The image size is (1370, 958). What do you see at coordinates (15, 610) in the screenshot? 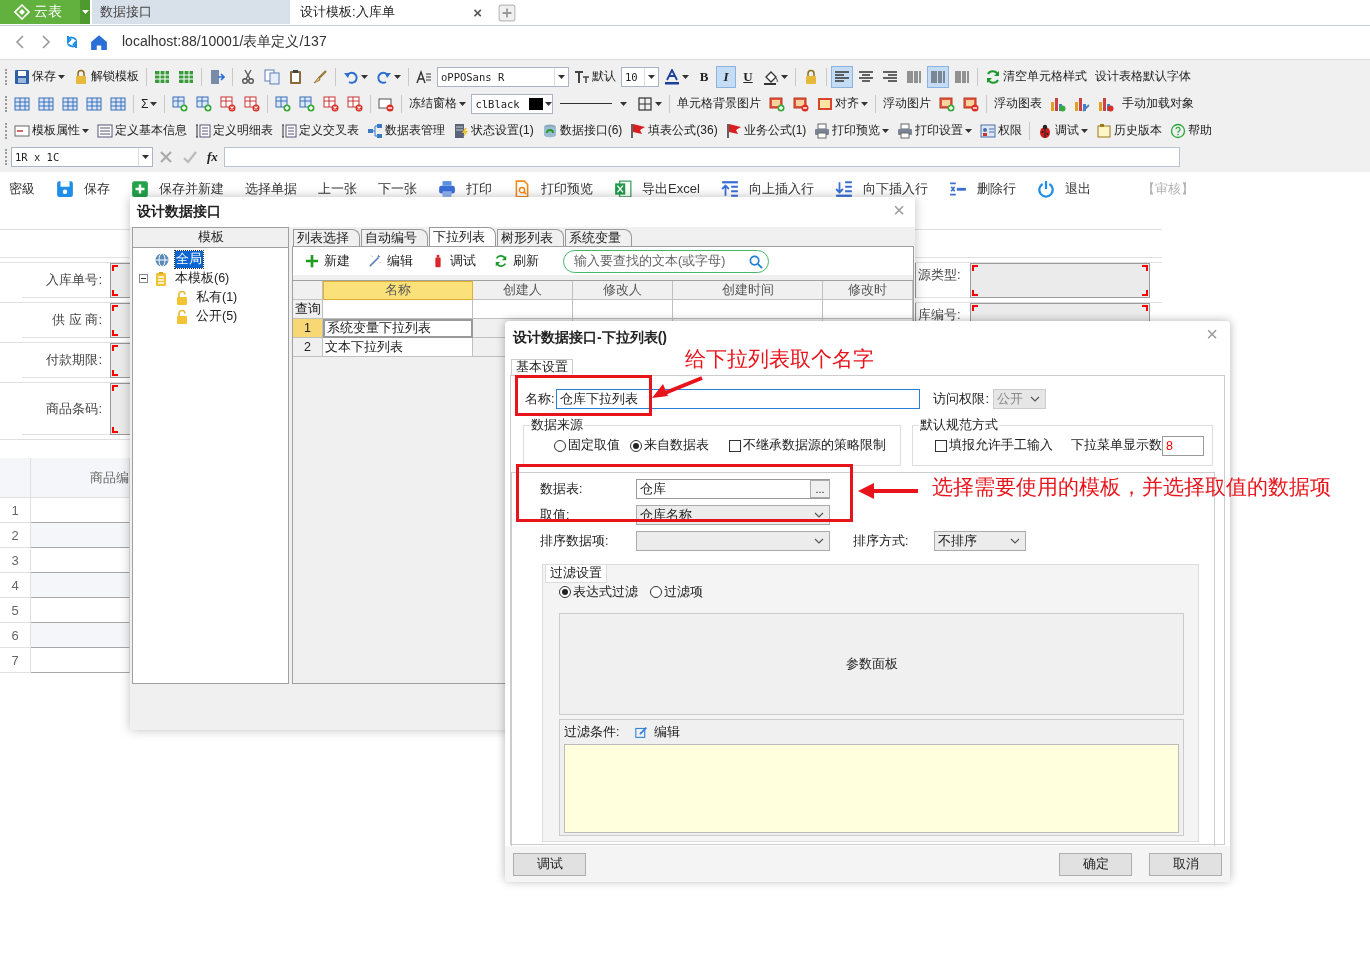
I see `row-number: 5` at bounding box center [15, 610].